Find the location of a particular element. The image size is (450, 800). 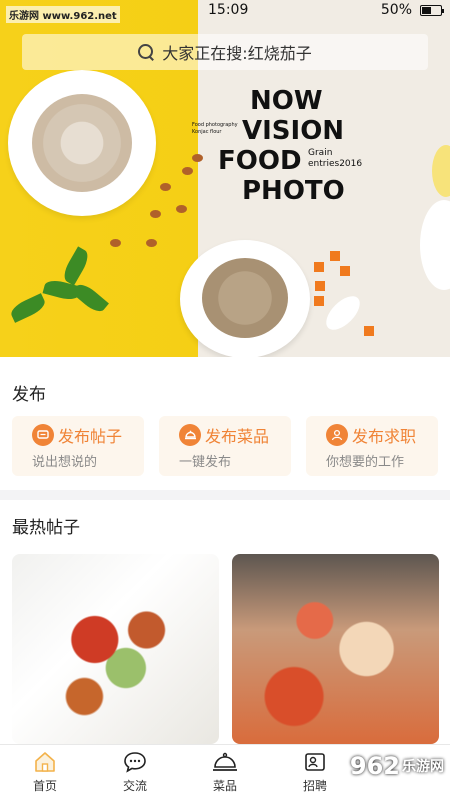

status-time: 15:09 is located at coordinates (228, 10).